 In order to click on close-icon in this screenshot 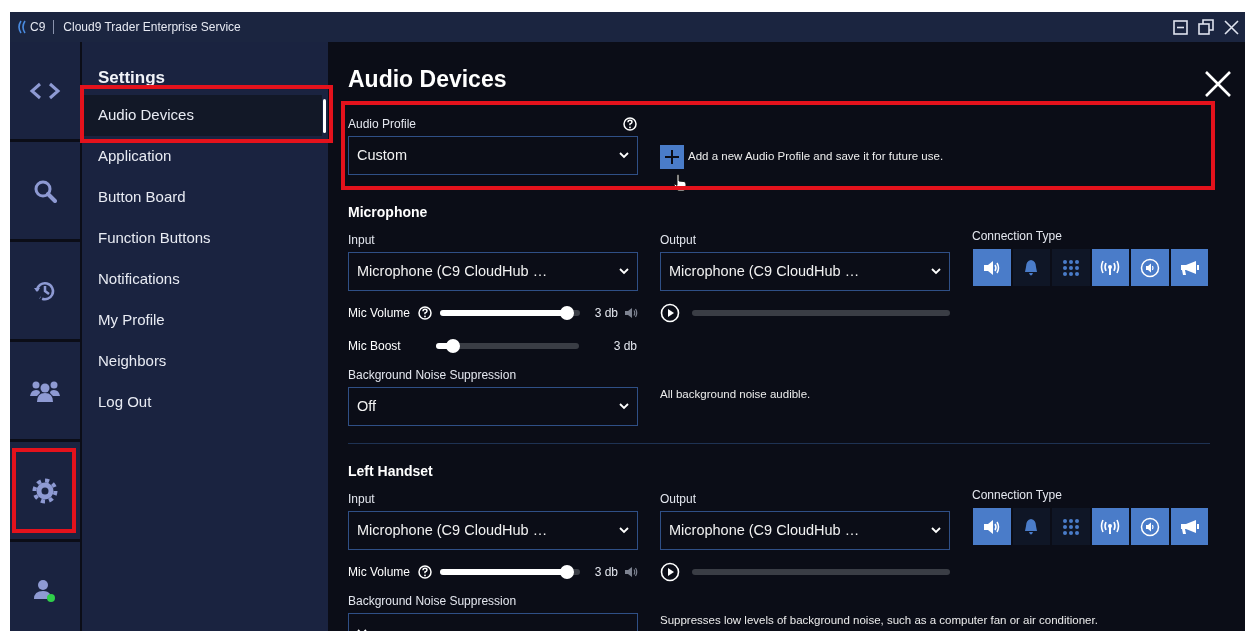, I will do `click(1231, 27)`.